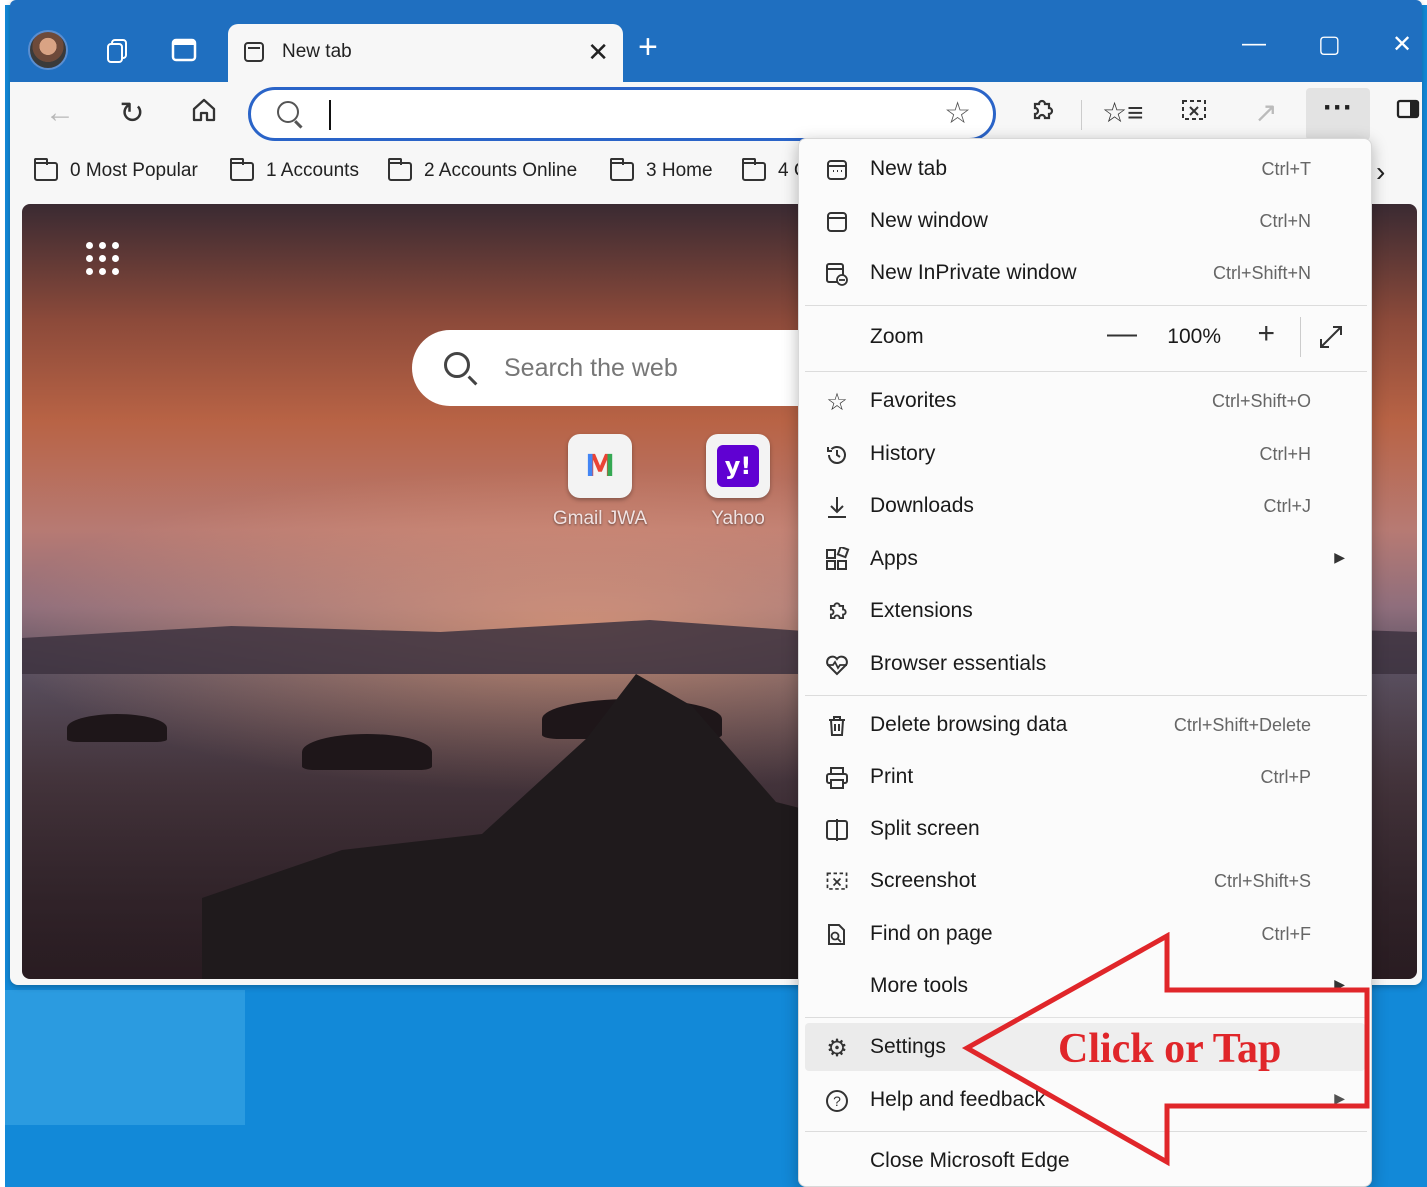 This screenshot has width=1427, height=1187. What do you see at coordinates (591, 368) in the screenshot?
I see `search-placeholder: Search the web` at bounding box center [591, 368].